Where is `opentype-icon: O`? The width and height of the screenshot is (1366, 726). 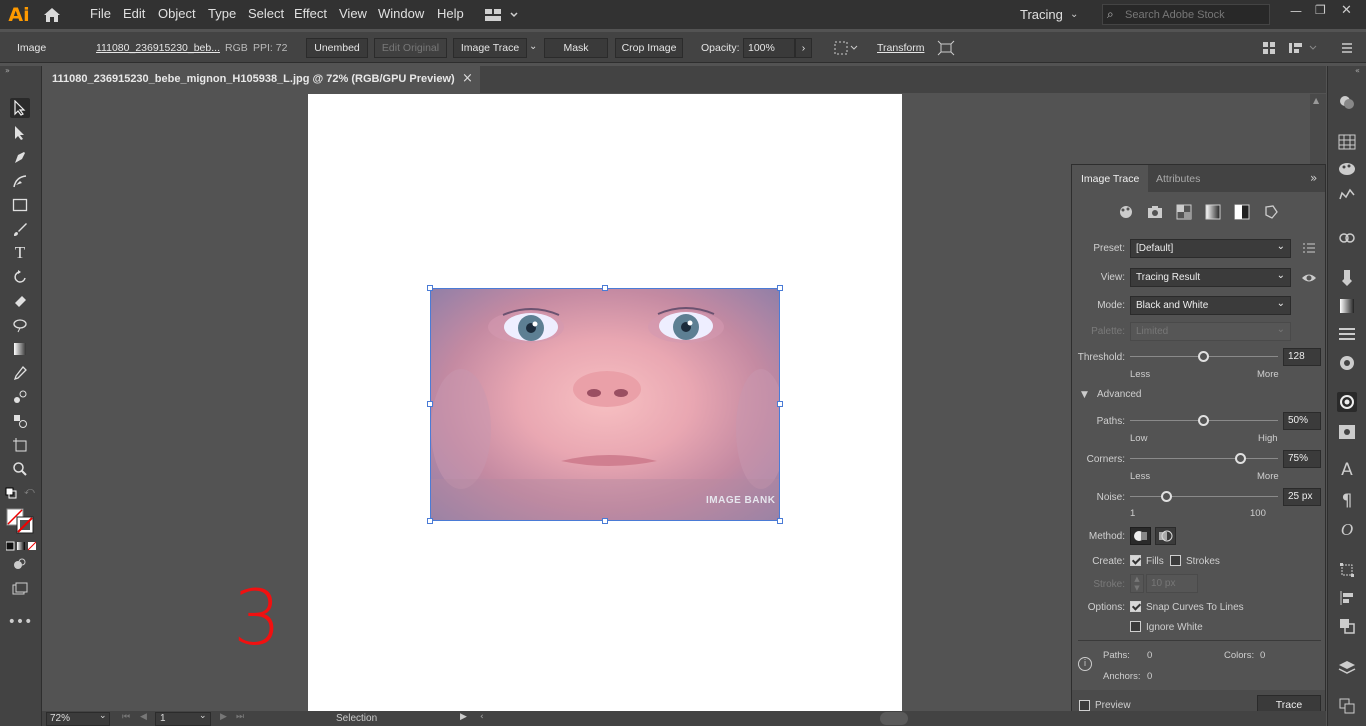 opentype-icon: O is located at coordinates (1347, 530).